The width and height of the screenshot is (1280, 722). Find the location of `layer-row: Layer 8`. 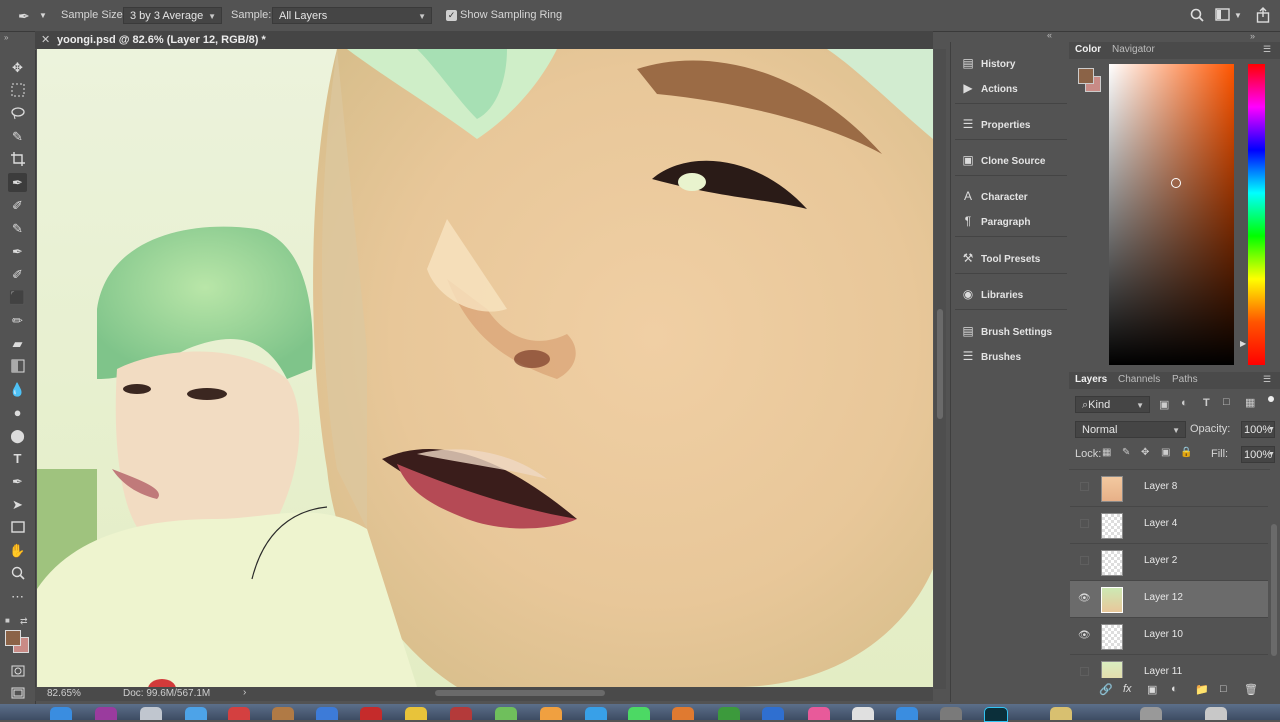

layer-row: Layer 8 is located at coordinates (1169, 488).